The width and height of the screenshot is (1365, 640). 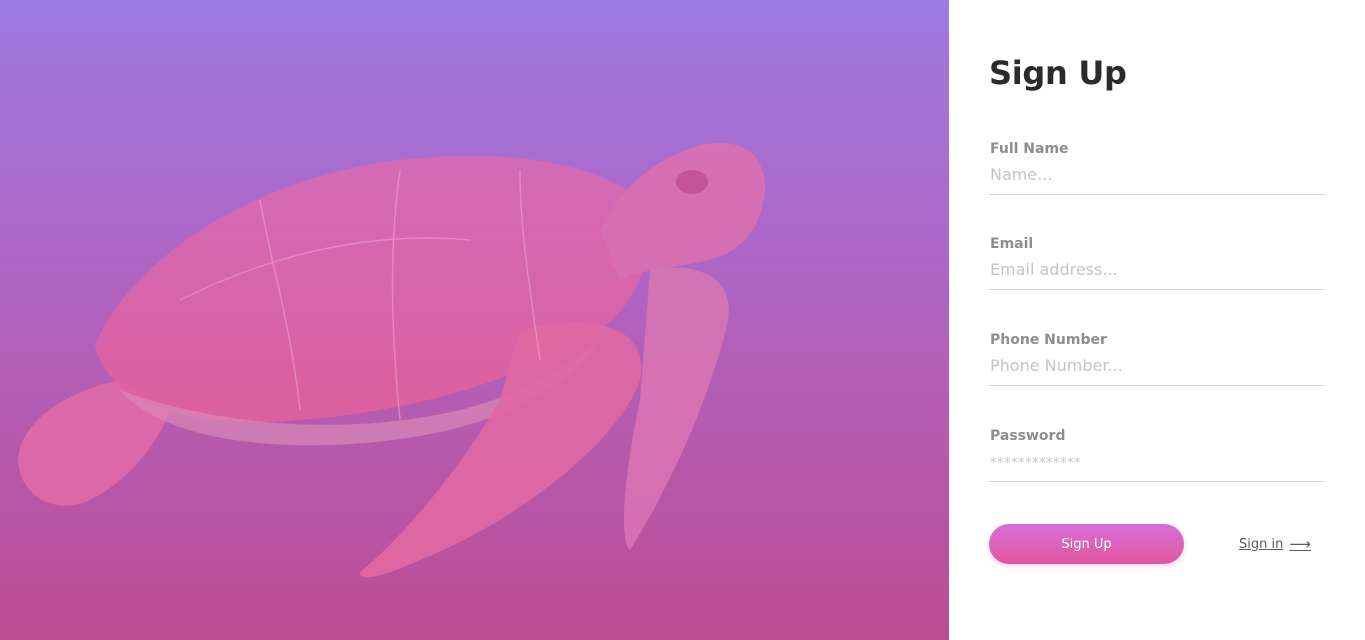 I want to click on password-field: Password, so click(x=1157, y=455).